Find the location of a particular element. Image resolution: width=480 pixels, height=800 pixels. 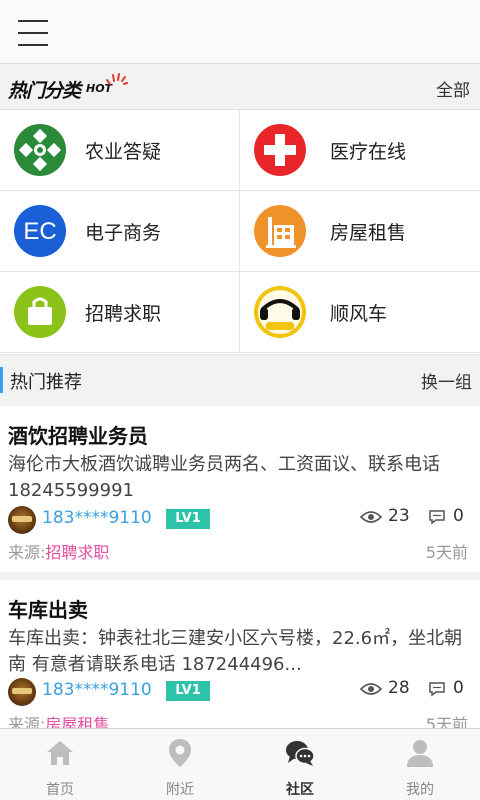

views-count: 28 is located at coordinates (399, 688).